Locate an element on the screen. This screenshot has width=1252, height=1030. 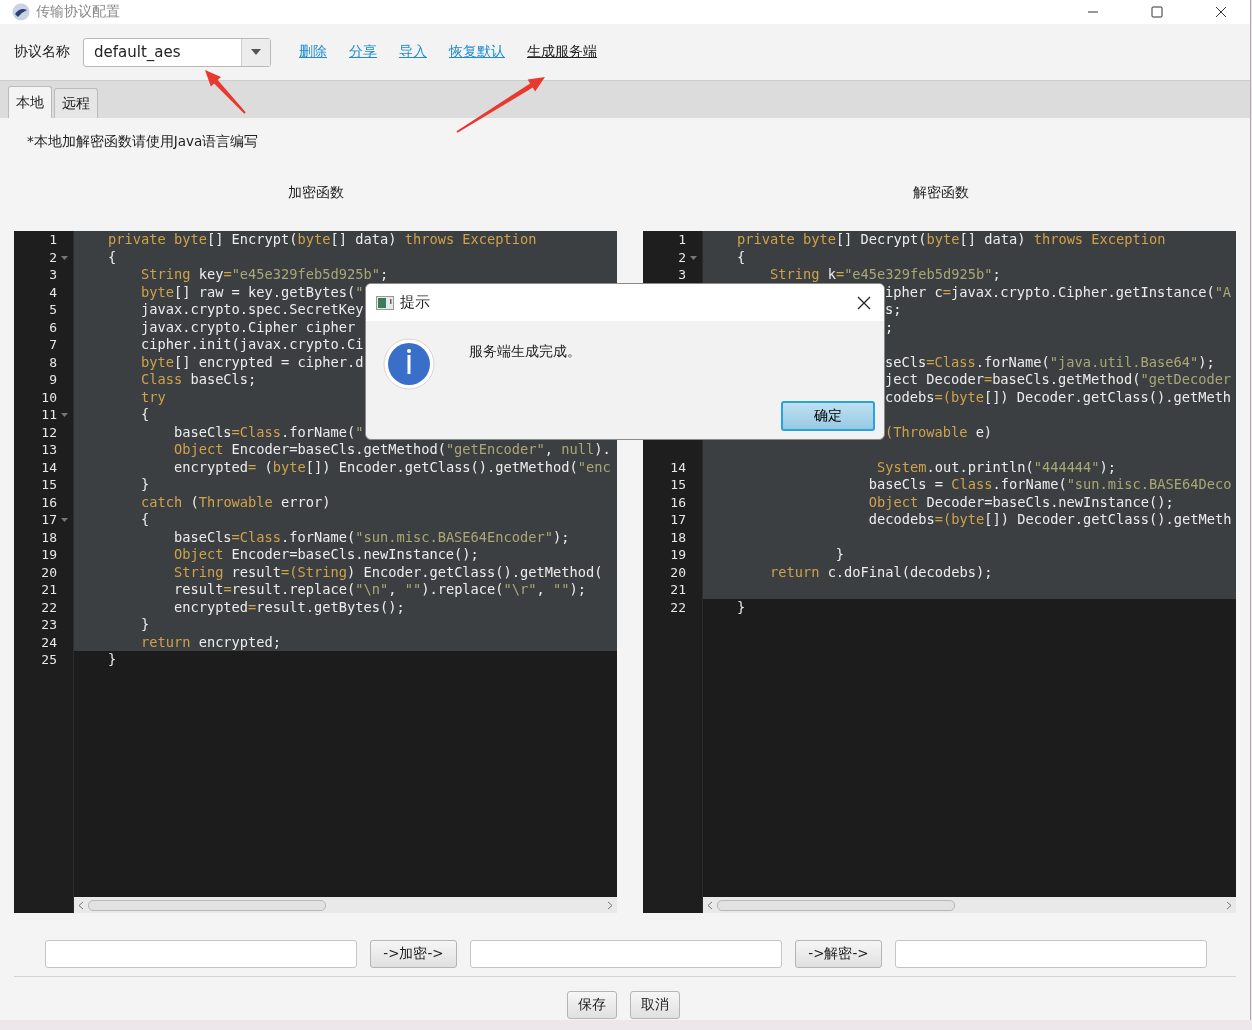
code-line: codebs=(byte[]) Decoder.getClass().getMeth is located at coordinates (1058, 396).